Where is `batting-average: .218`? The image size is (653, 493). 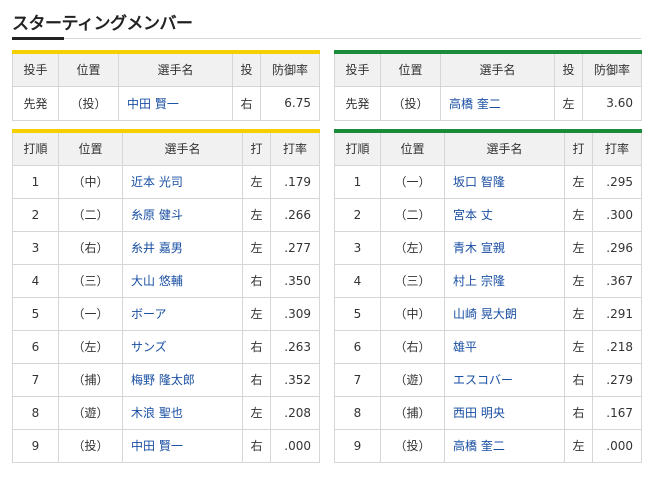 batting-average: .218 is located at coordinates (617, 346).